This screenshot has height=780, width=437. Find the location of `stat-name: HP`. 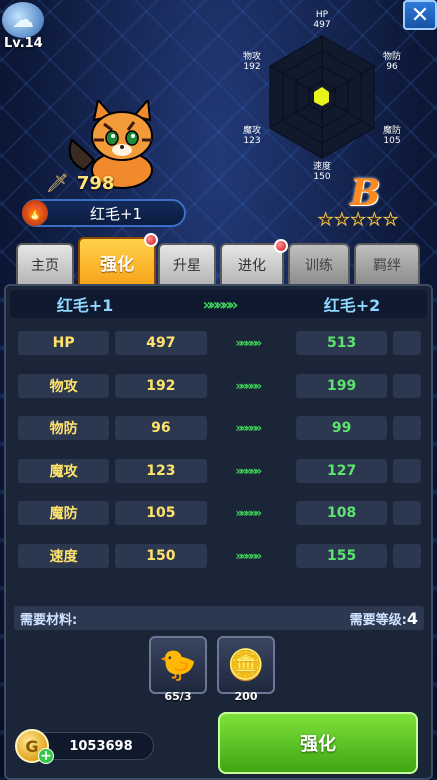

stat-name: HP is located at coordinates (64, 343).